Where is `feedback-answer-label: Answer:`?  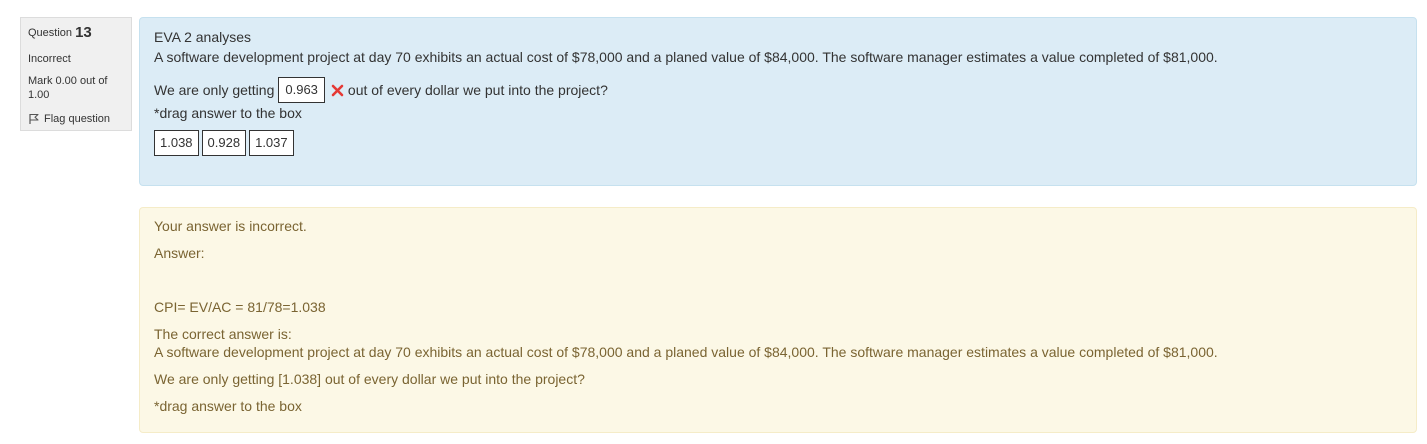 feedback-answer-label: Answer: is located at coordinates (179, 253).